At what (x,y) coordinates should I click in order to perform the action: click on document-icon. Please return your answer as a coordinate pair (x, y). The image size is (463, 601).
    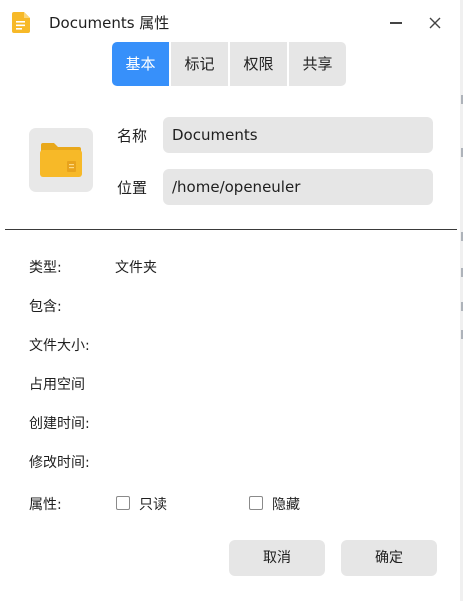
    Looking at the image, I should click on (21, 22).